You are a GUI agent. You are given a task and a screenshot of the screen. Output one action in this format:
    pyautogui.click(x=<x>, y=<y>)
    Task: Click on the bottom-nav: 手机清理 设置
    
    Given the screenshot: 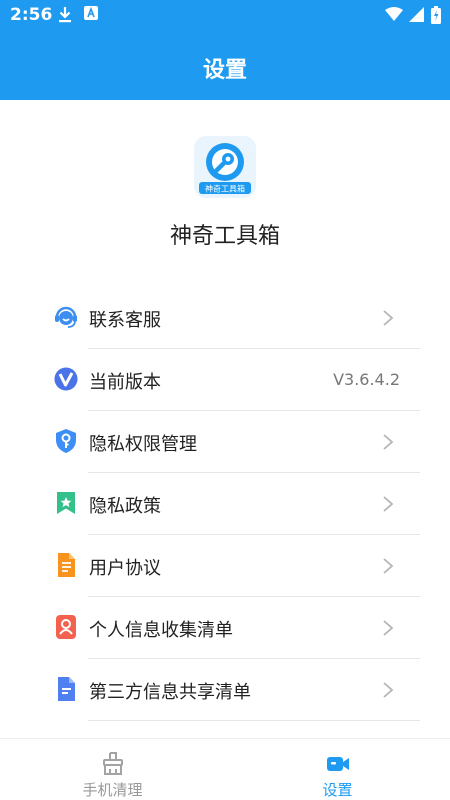 What is the action you would take?
    pyautogui.click(x=225, y=769)
    